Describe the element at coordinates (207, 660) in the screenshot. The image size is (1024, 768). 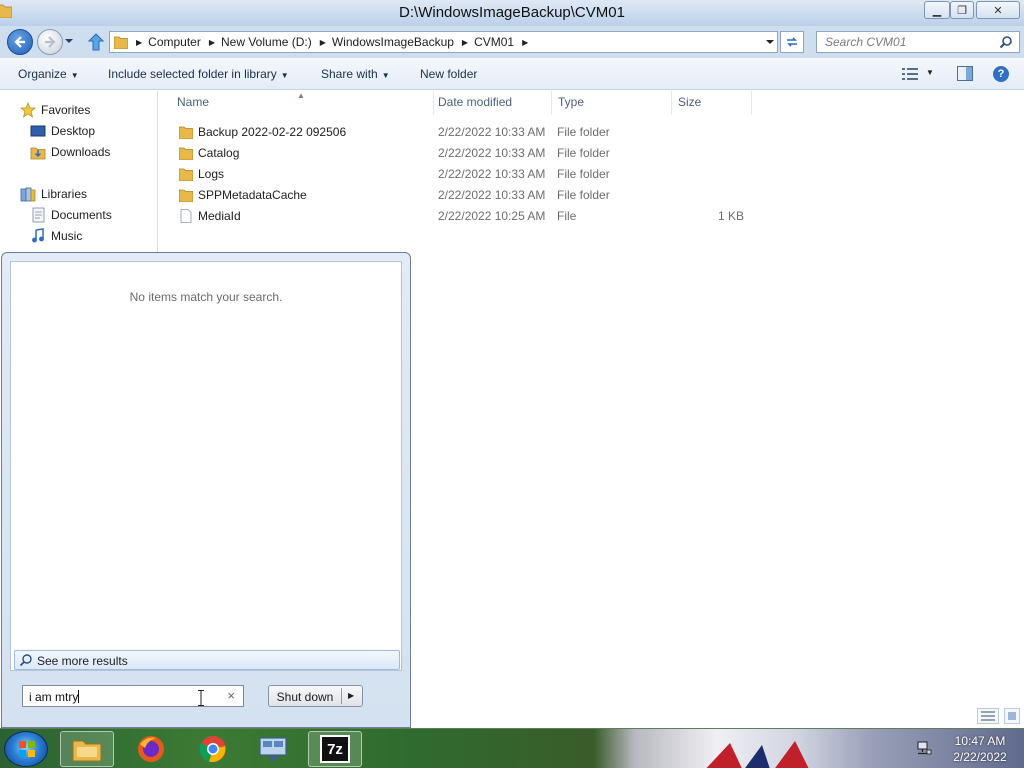
I see `see-more-results-button: See more results` at that location.